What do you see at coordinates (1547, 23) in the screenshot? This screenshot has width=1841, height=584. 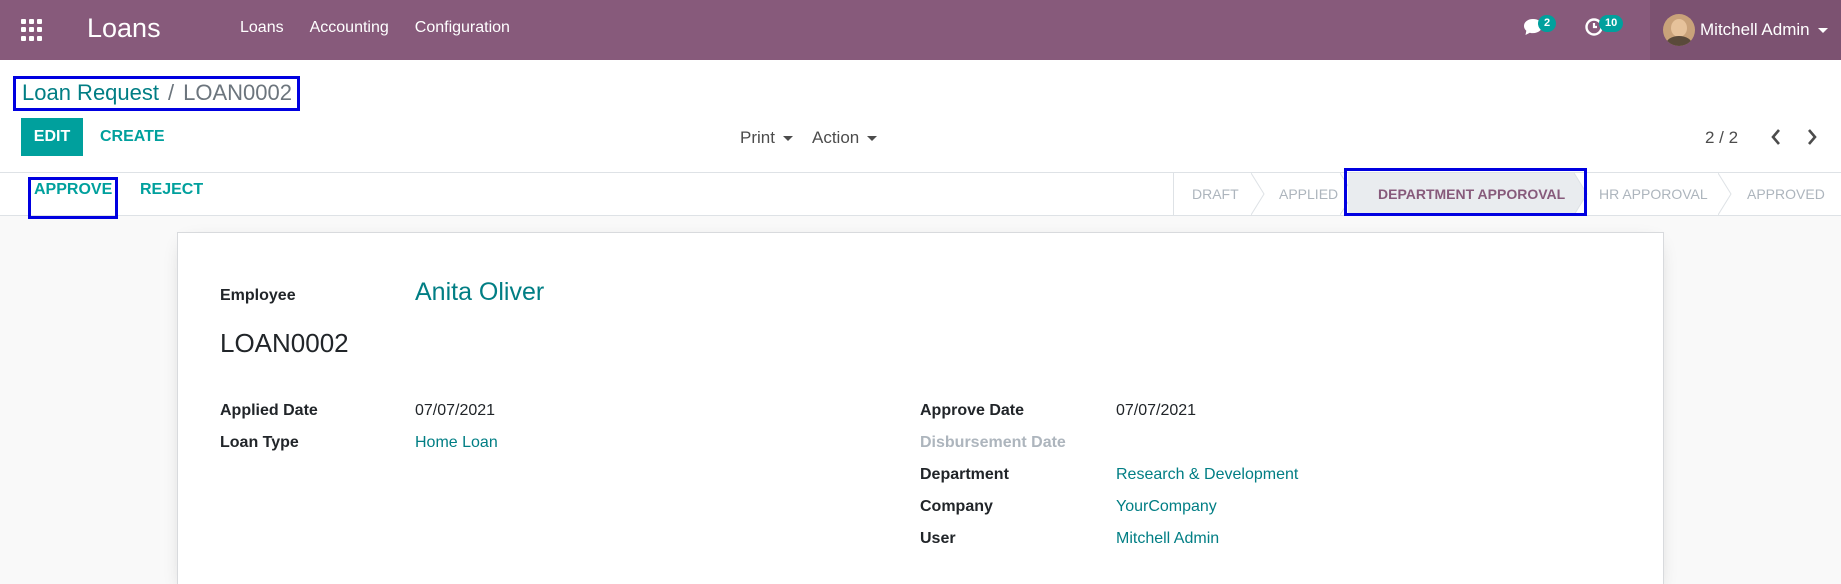 I see `messages-badge: 2` at bounding box center [1547, 23].